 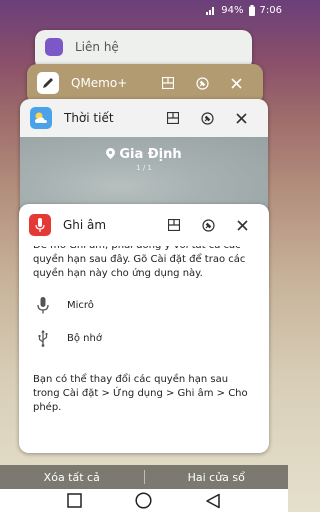 I want to click on location-pin-icon, so click(x=111, y=153).